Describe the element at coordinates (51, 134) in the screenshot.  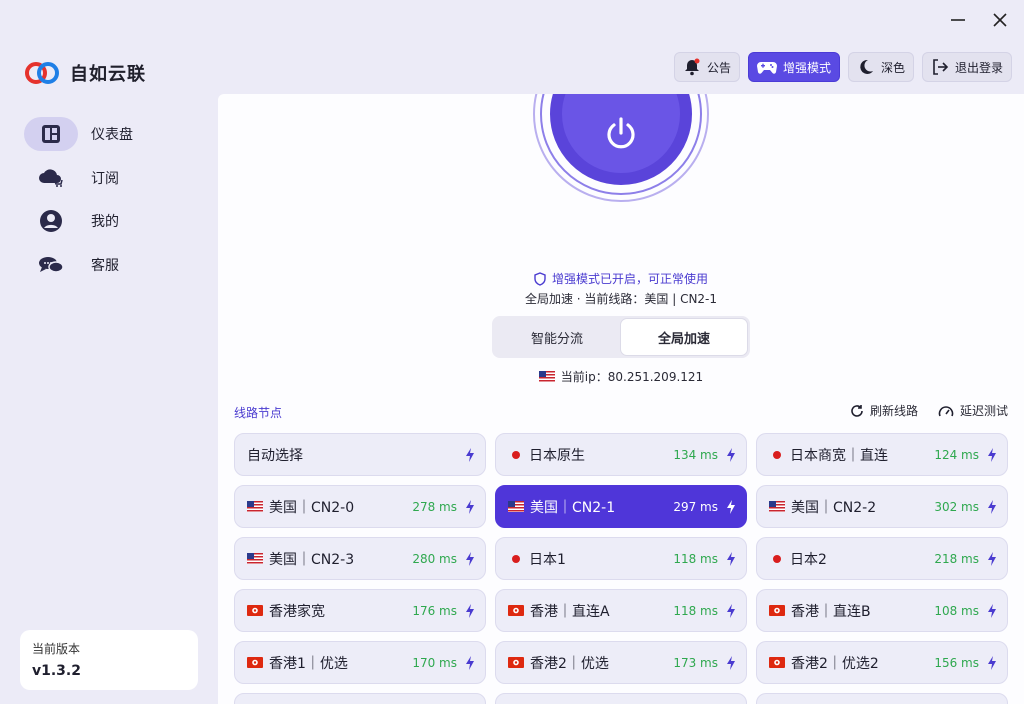
I see `dashboard-icon` at that location.